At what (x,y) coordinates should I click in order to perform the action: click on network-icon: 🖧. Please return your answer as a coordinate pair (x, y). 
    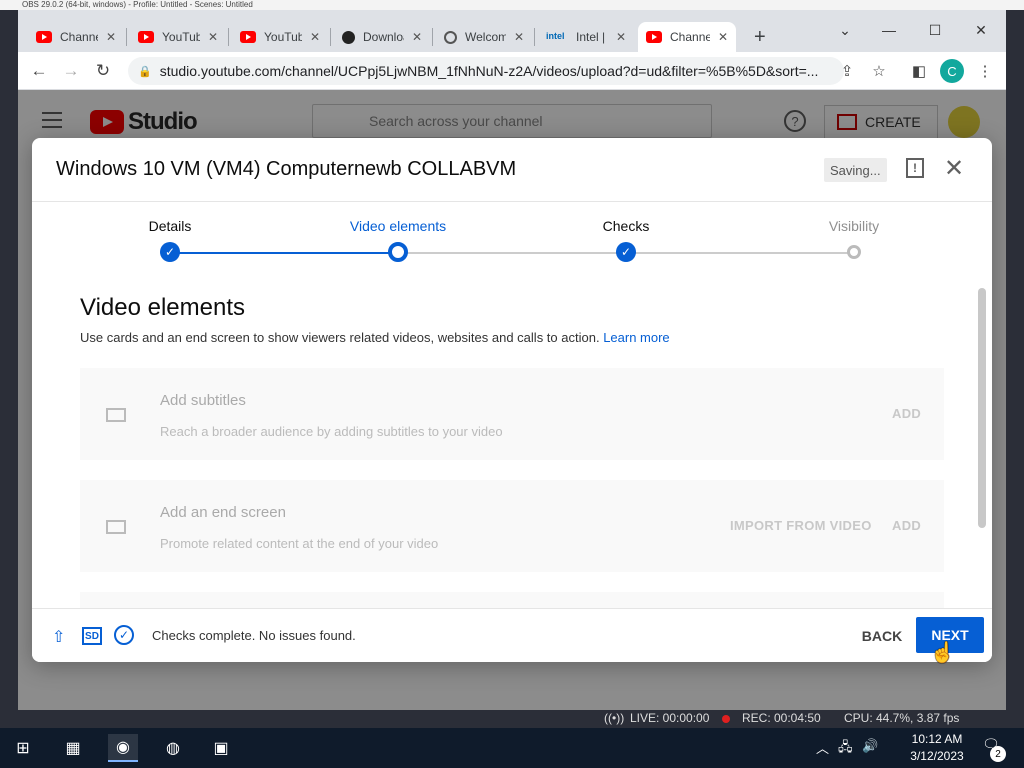
    Looking at the image, I should click on (845, 749).